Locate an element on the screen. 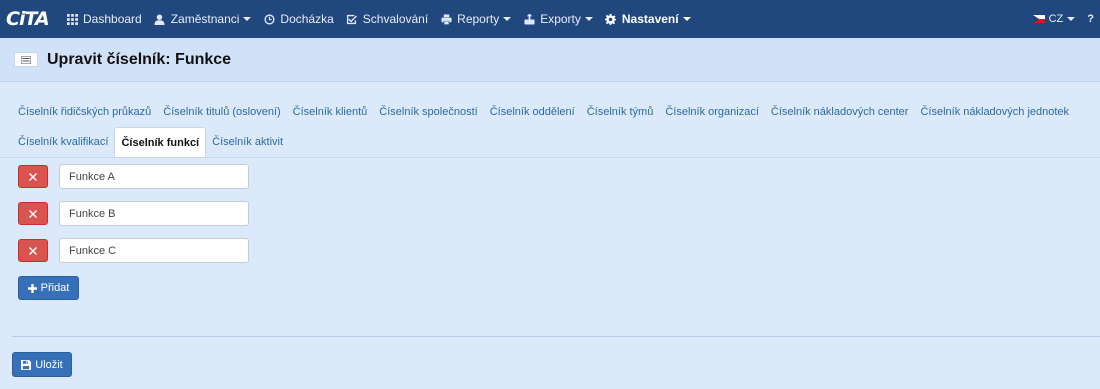 This screenshot has height=389, width=1100. page-title: Upravit číselník: Funkce is located at coordinates (139, 59).